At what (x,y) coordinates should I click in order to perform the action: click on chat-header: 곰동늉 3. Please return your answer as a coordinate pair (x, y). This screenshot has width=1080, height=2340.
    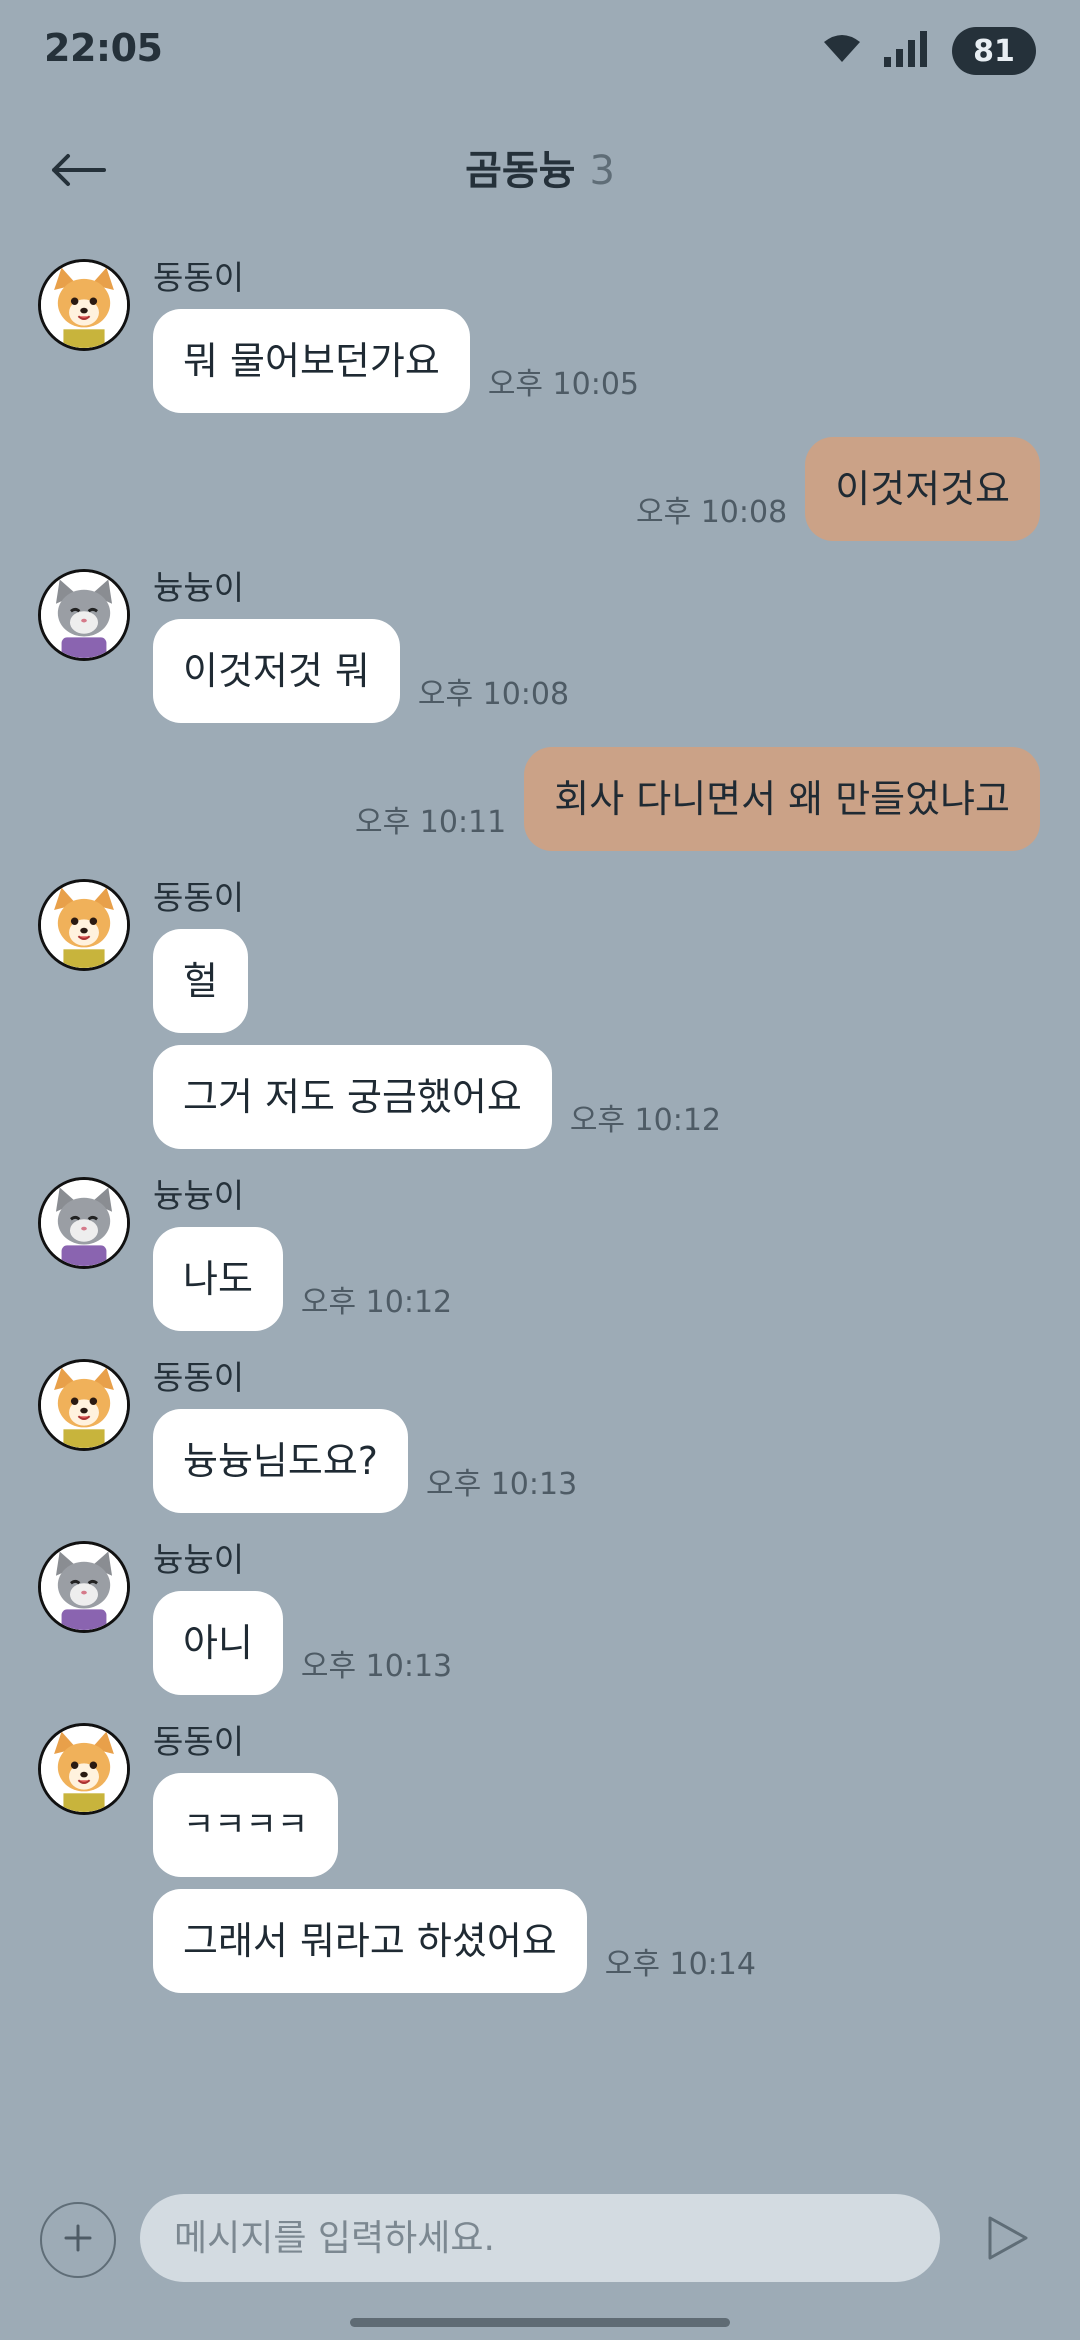
    Looking at the image, I should click on (540, 165).